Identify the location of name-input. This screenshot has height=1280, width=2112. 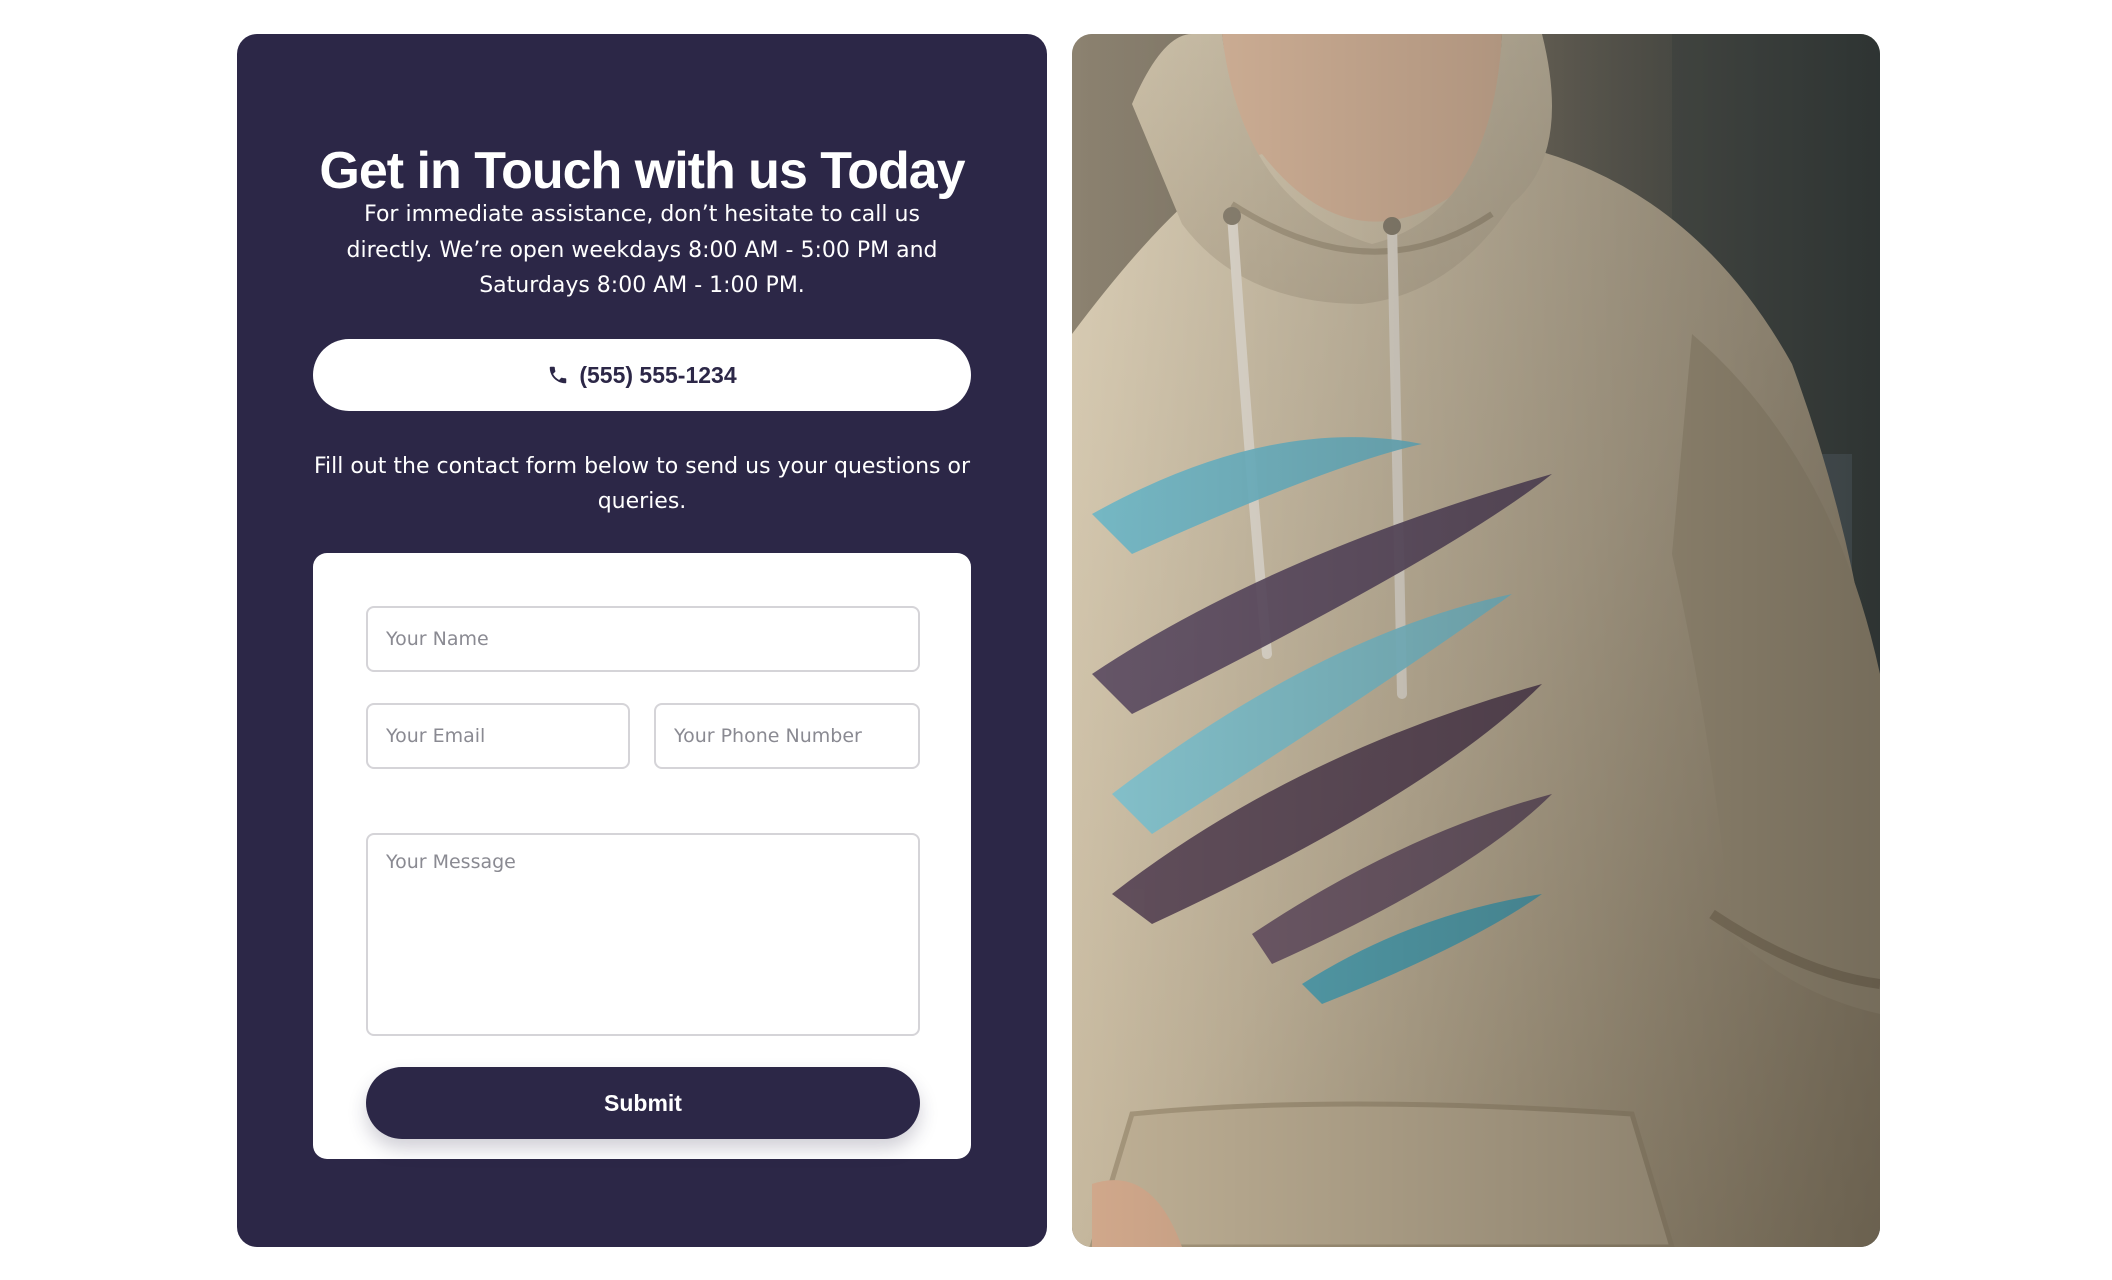
(643, 639).